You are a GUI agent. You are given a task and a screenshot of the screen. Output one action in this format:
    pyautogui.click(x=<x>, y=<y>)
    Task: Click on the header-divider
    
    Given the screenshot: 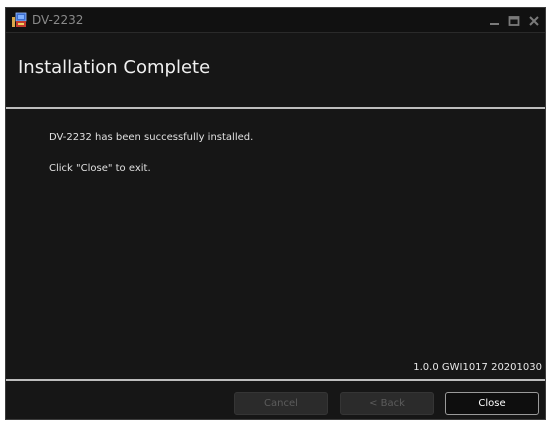 What is the action you would take?
    pyautogui.click(x=275, y=108)
    